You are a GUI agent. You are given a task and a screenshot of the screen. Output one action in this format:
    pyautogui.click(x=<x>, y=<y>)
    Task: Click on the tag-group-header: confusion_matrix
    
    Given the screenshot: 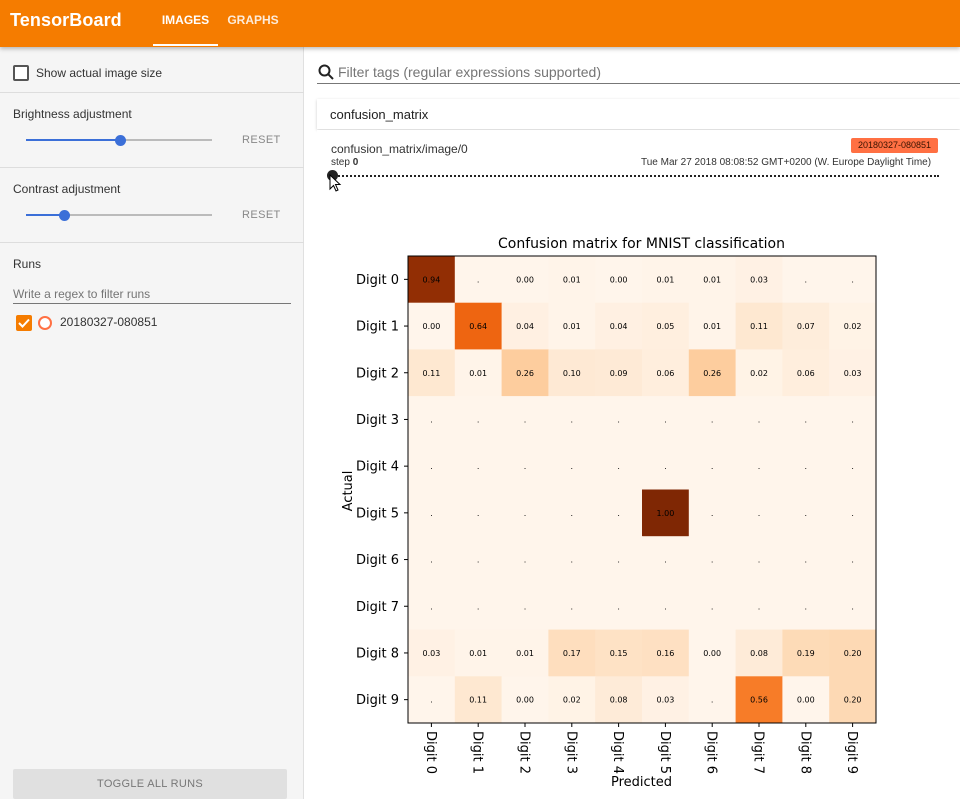 What is the action you would take?
    pyautogui.click(x=638, y=114)
    